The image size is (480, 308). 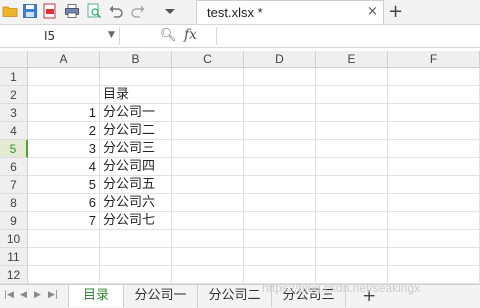 What do you see at coordinates (14, 203) in the screenshot?
I see `row-header-8: 8` at bounding box center [14, 203].